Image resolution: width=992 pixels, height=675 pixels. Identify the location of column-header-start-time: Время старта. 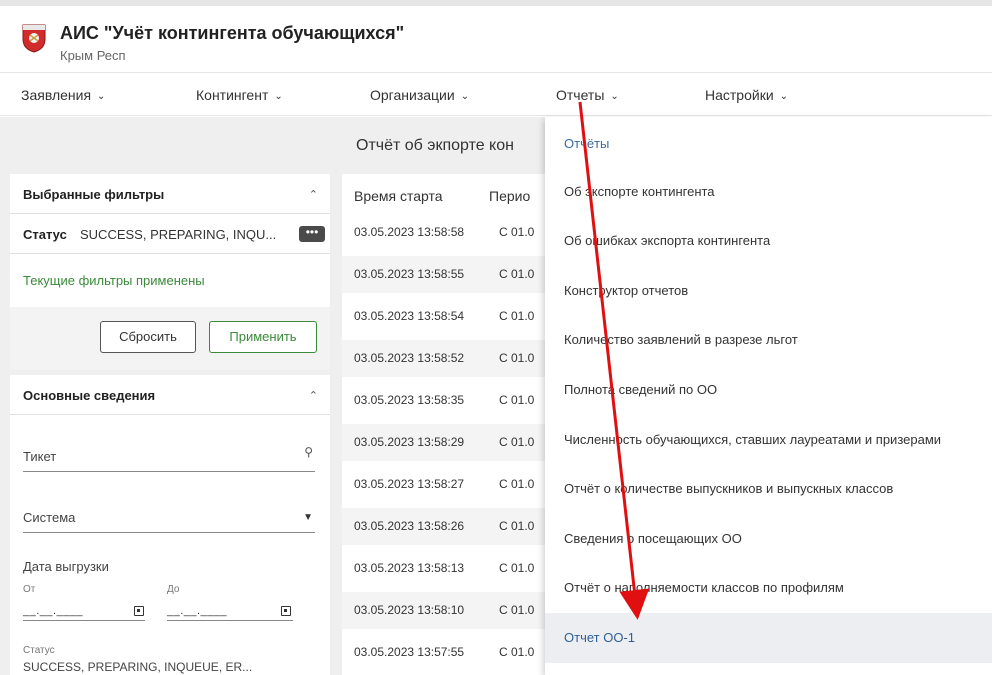
(398, 196).